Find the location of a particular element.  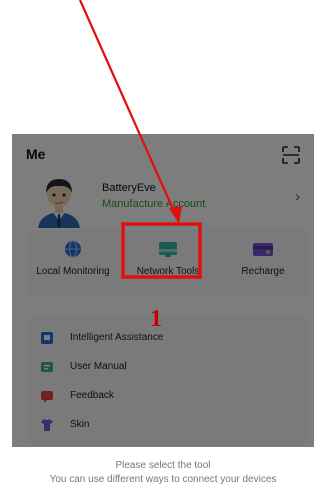

chevron-right-icon: › is located at coordinates (297, 196).